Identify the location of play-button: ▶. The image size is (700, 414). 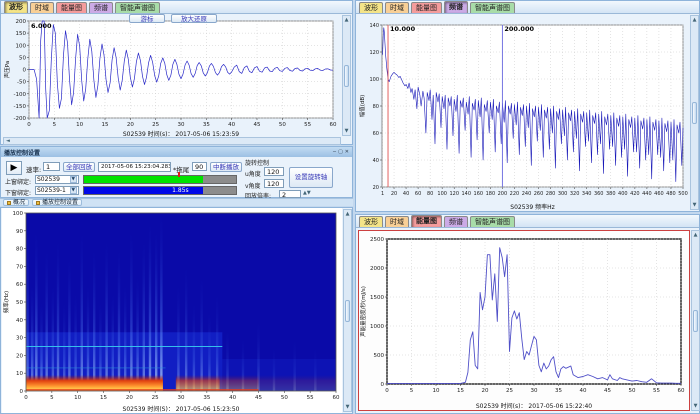
(14, 168).